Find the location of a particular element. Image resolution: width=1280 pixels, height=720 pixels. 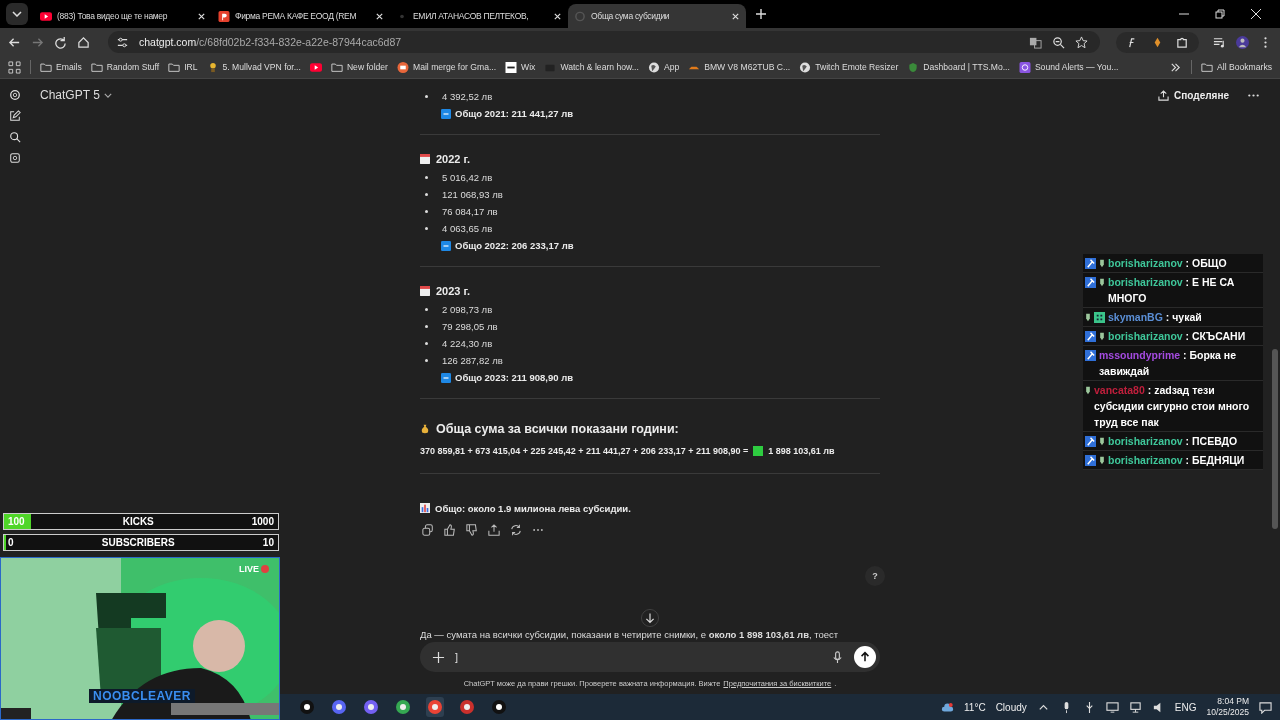

weather-text: Cloudy is located at coordinates (1011, 707).